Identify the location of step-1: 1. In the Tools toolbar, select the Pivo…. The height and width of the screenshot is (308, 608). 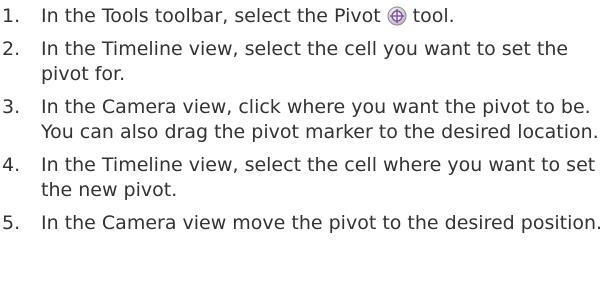
(304, 14).